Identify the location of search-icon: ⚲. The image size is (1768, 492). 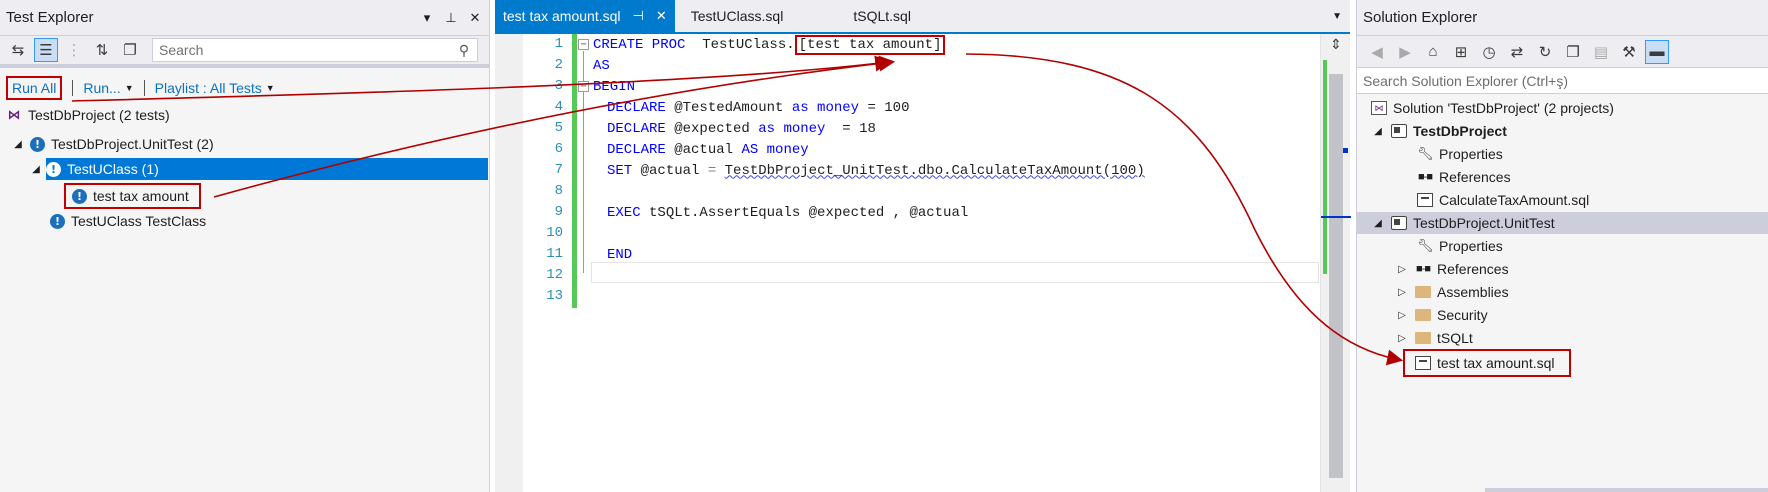
(464, 50).